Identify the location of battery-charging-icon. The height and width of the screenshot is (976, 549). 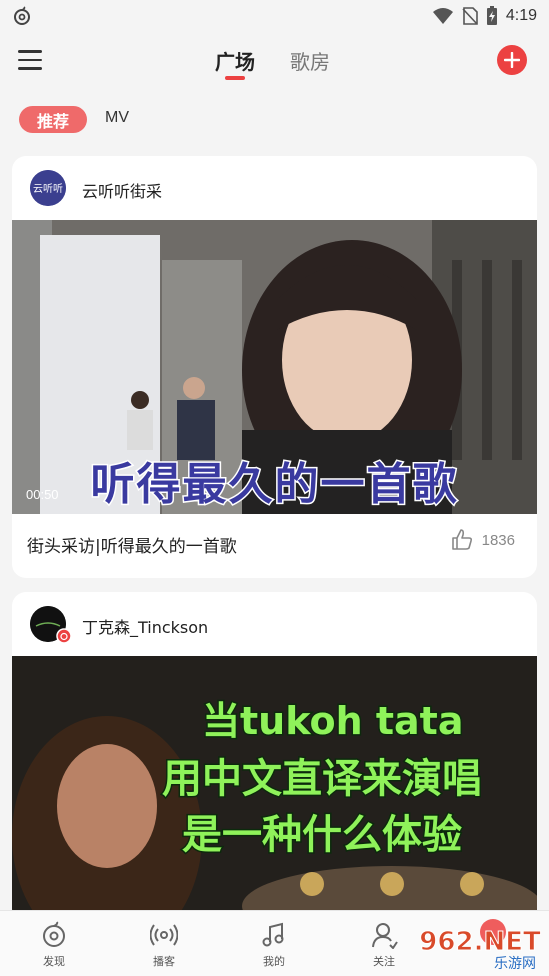
(491, 15).